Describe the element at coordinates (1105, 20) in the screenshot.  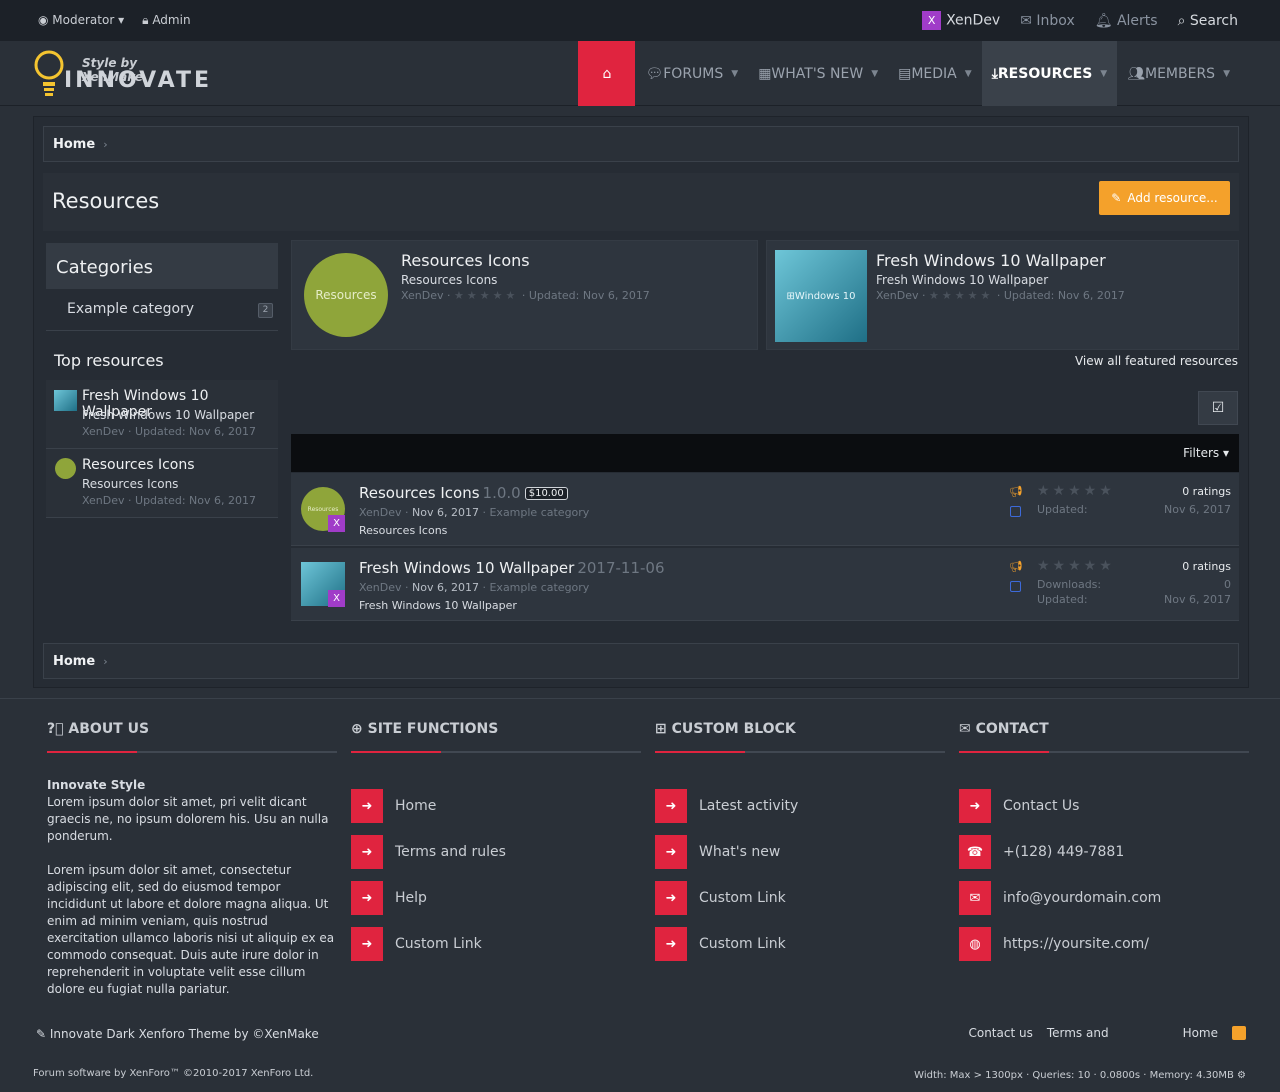
I see `bell-icon: 🔔︎` at that location.